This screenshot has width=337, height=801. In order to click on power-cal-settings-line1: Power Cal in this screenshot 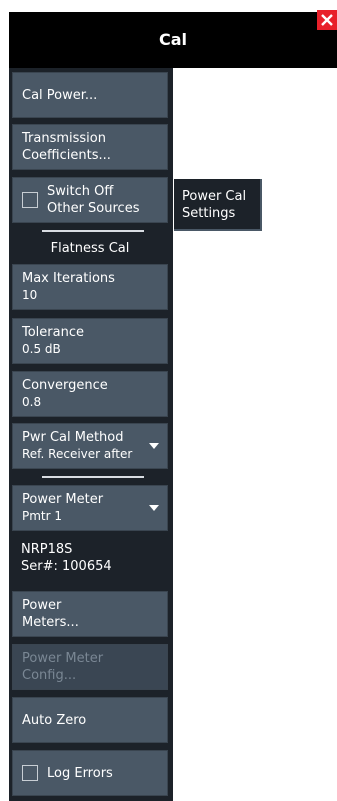, I will do `click(214, 196)`.